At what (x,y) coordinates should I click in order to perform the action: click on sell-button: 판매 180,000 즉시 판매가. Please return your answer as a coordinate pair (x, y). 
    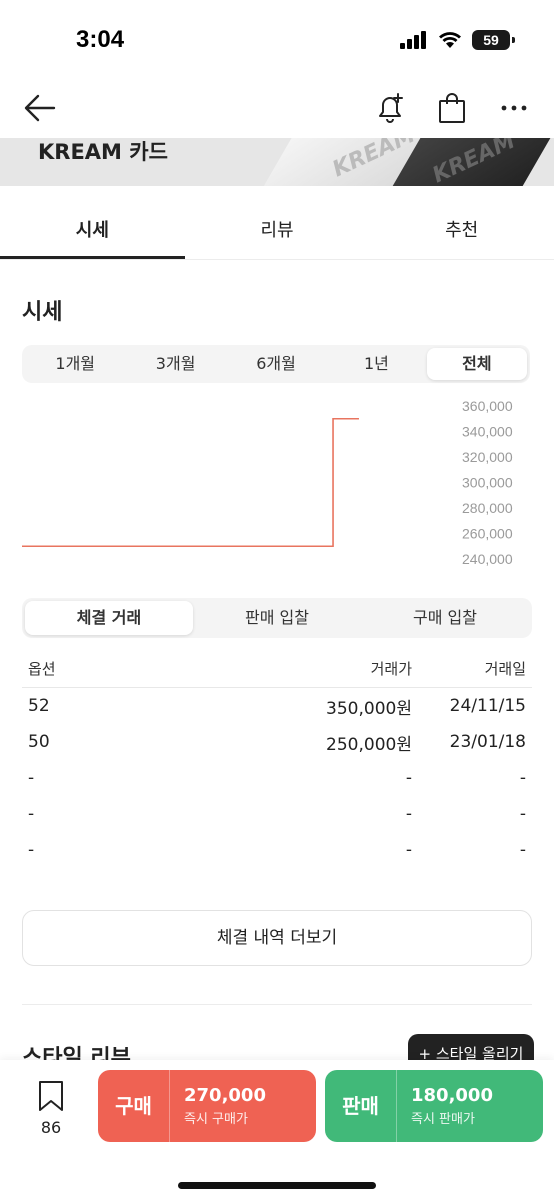
    Looking at the image, I should click on (434, 1106).